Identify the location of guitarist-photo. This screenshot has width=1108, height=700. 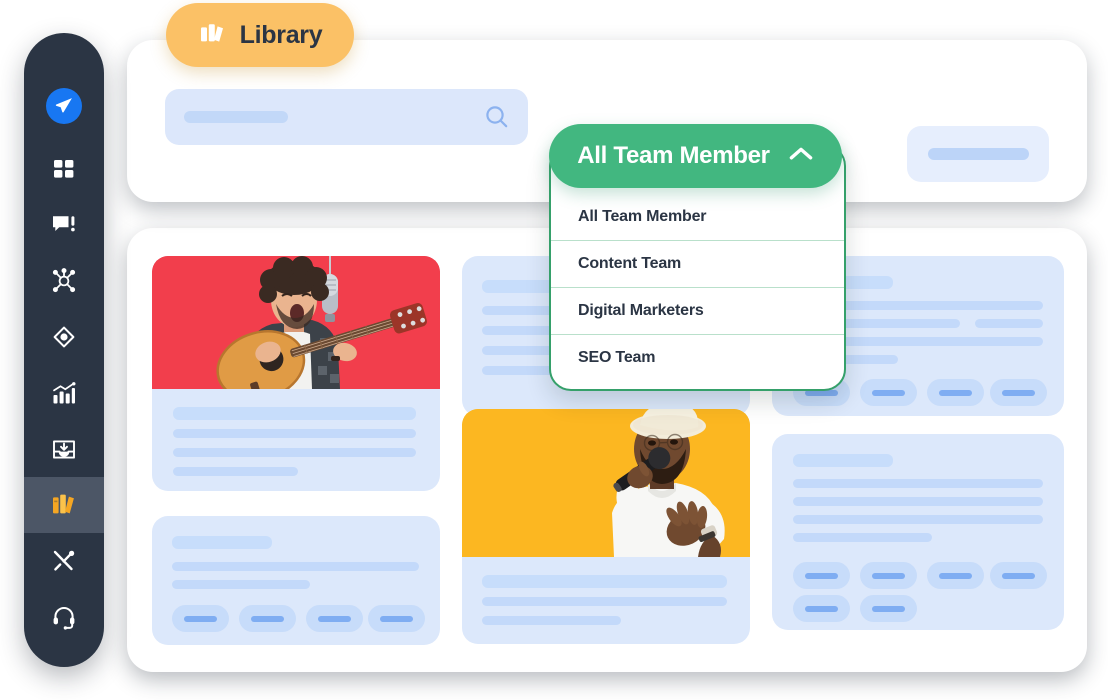
(296, 322).